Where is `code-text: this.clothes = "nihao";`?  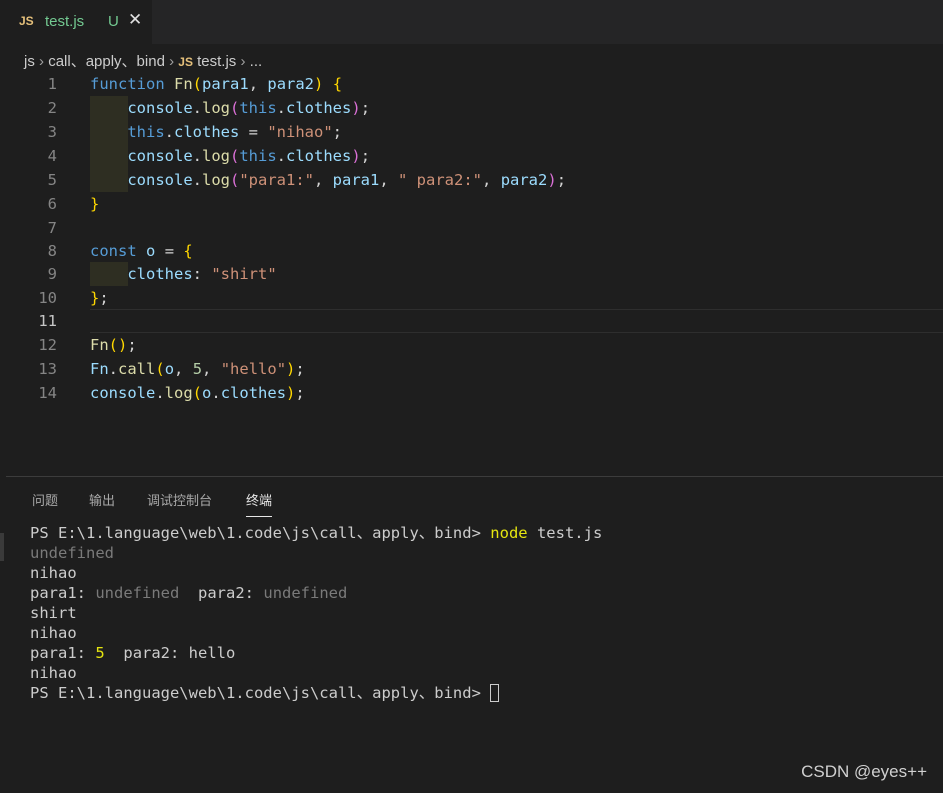 code-text: this.clothes = "nihao"; is located at coordinates (234, 132).